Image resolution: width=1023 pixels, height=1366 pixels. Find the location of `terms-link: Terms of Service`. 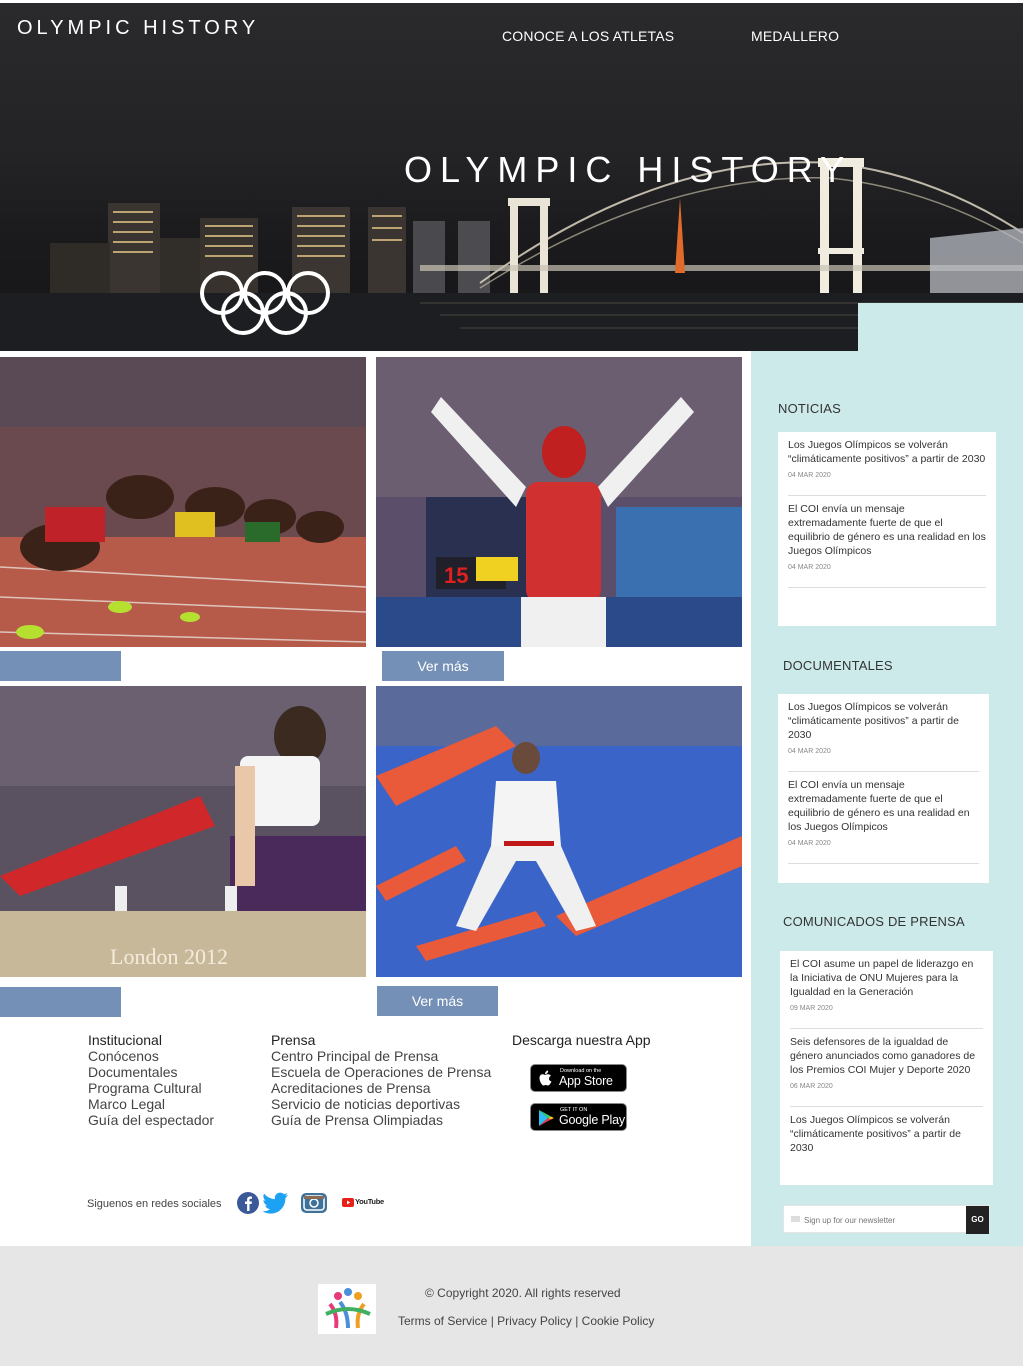

terms-link: Terms of Service is located at coordinates (442, 1321).